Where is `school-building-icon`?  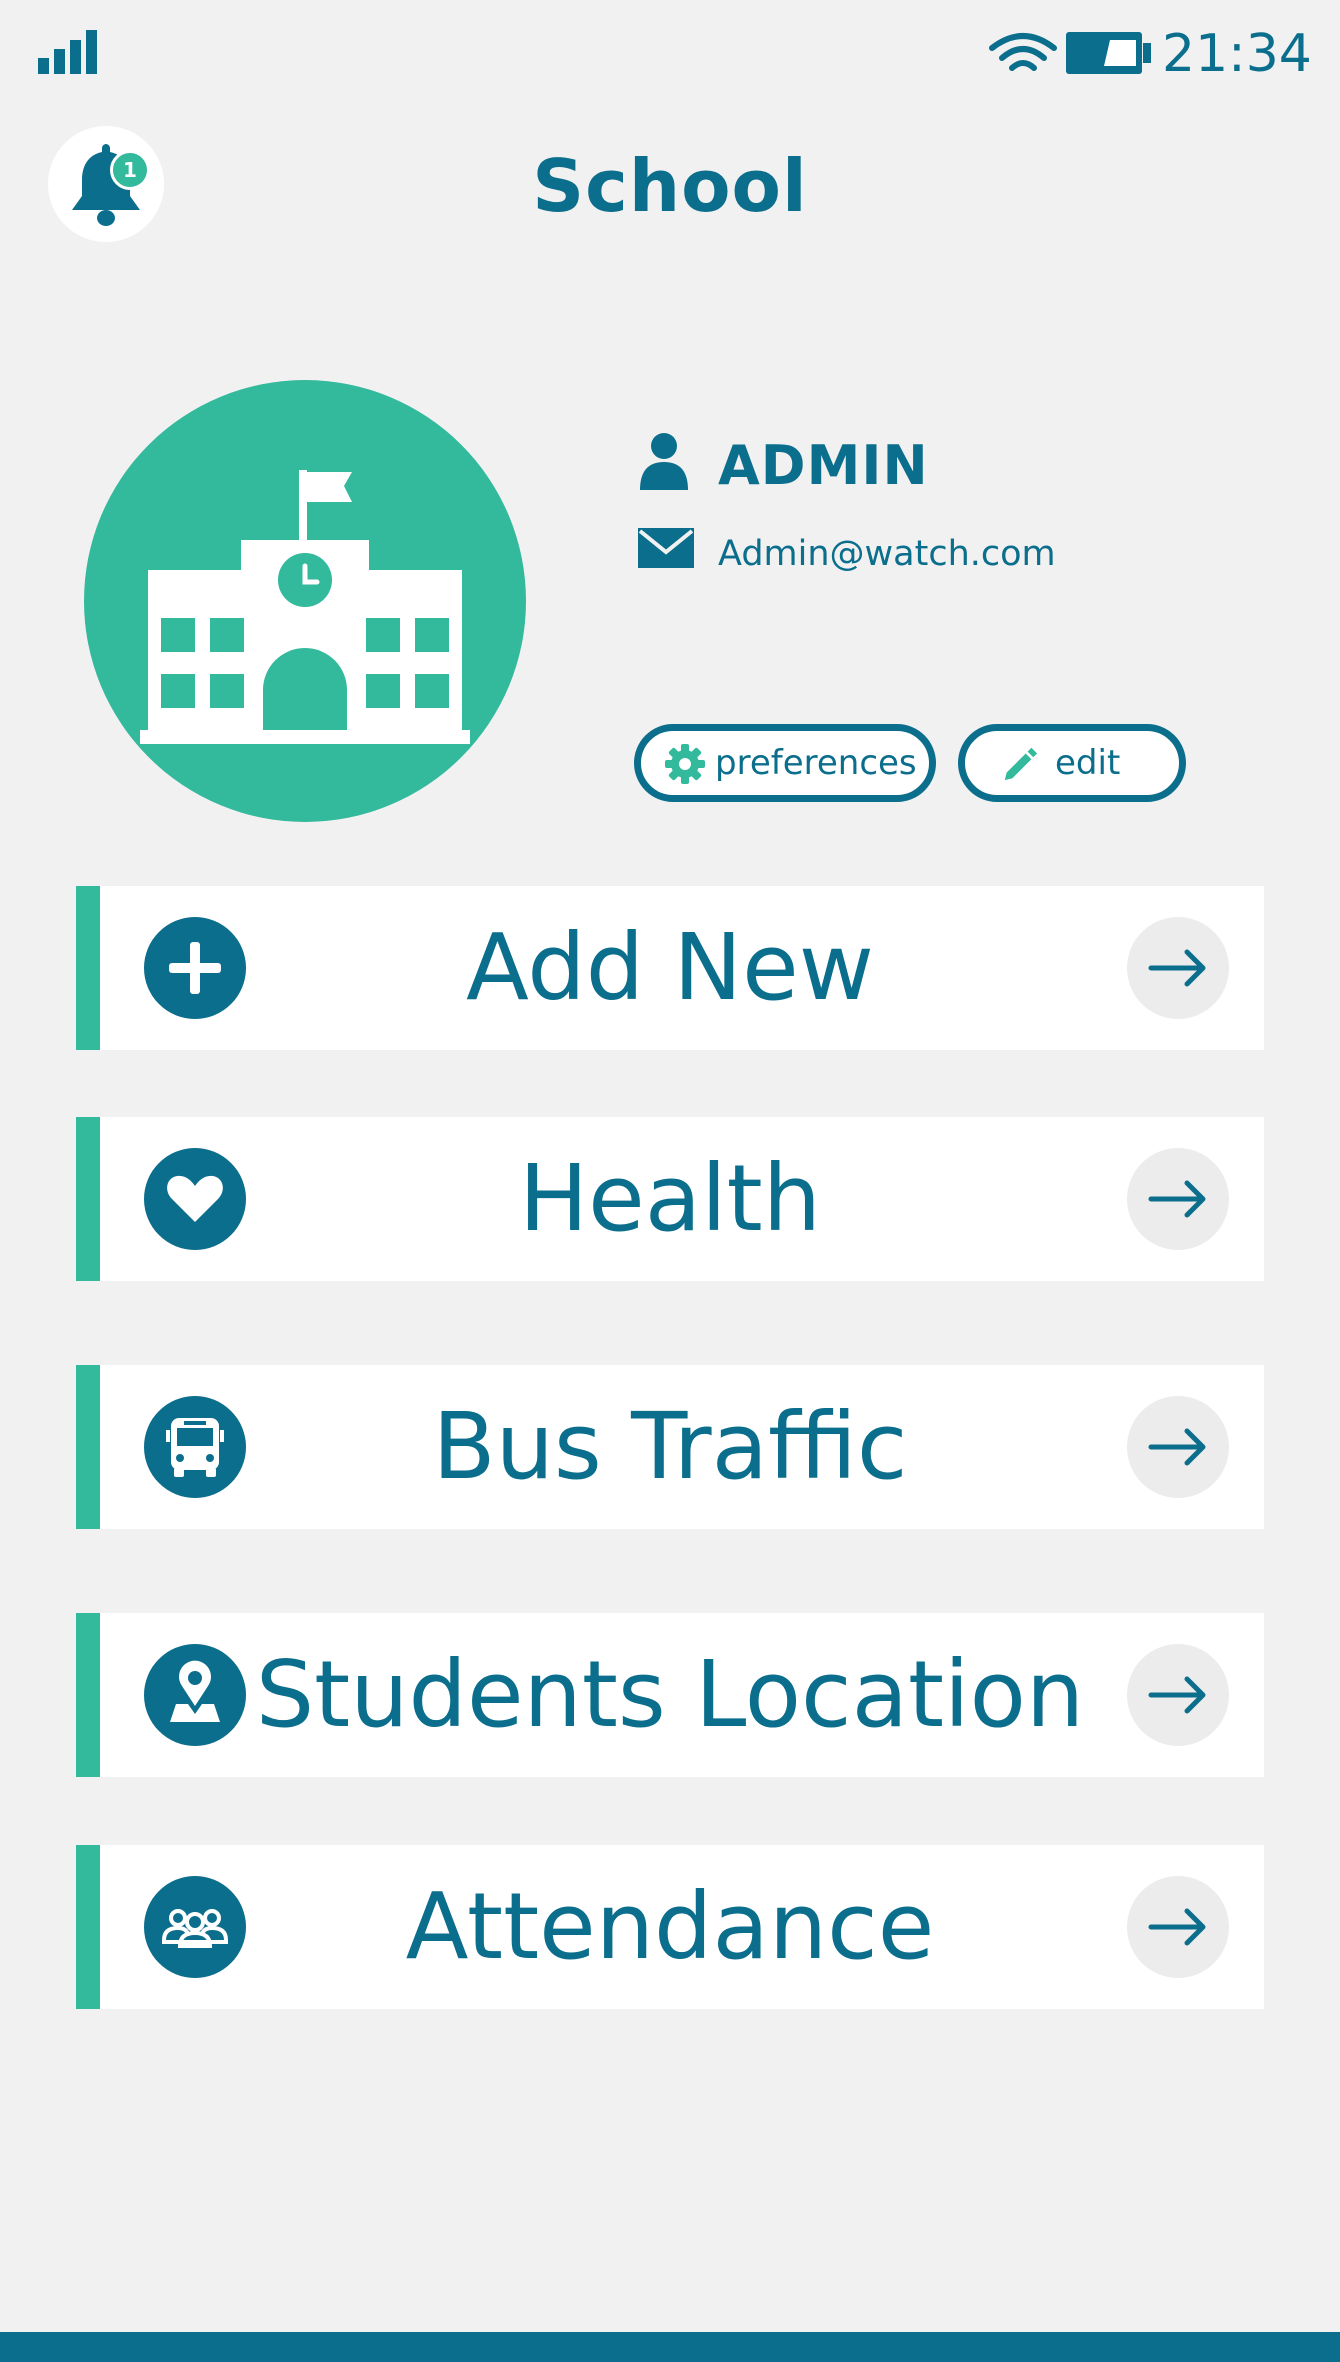
school-building-icon is located at coordinates (305, 601).